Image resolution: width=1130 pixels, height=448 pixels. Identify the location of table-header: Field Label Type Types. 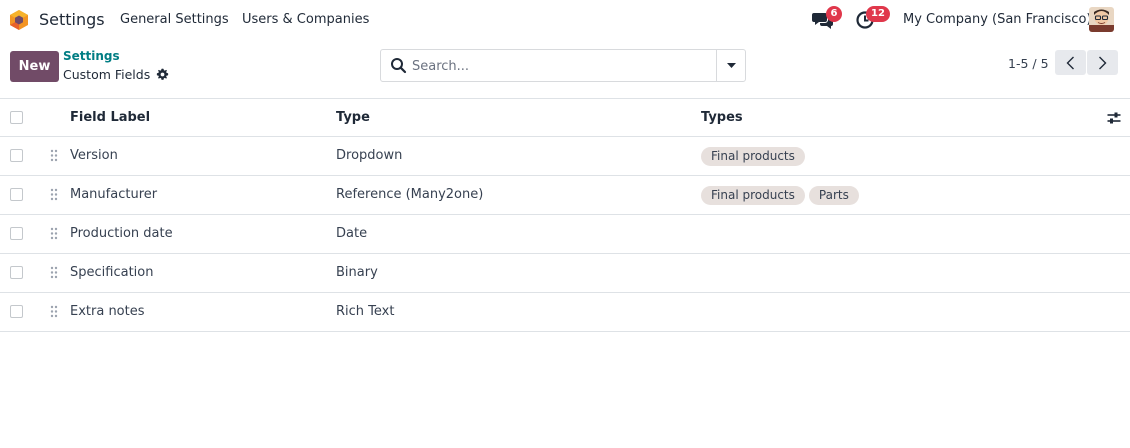
(565, 117).